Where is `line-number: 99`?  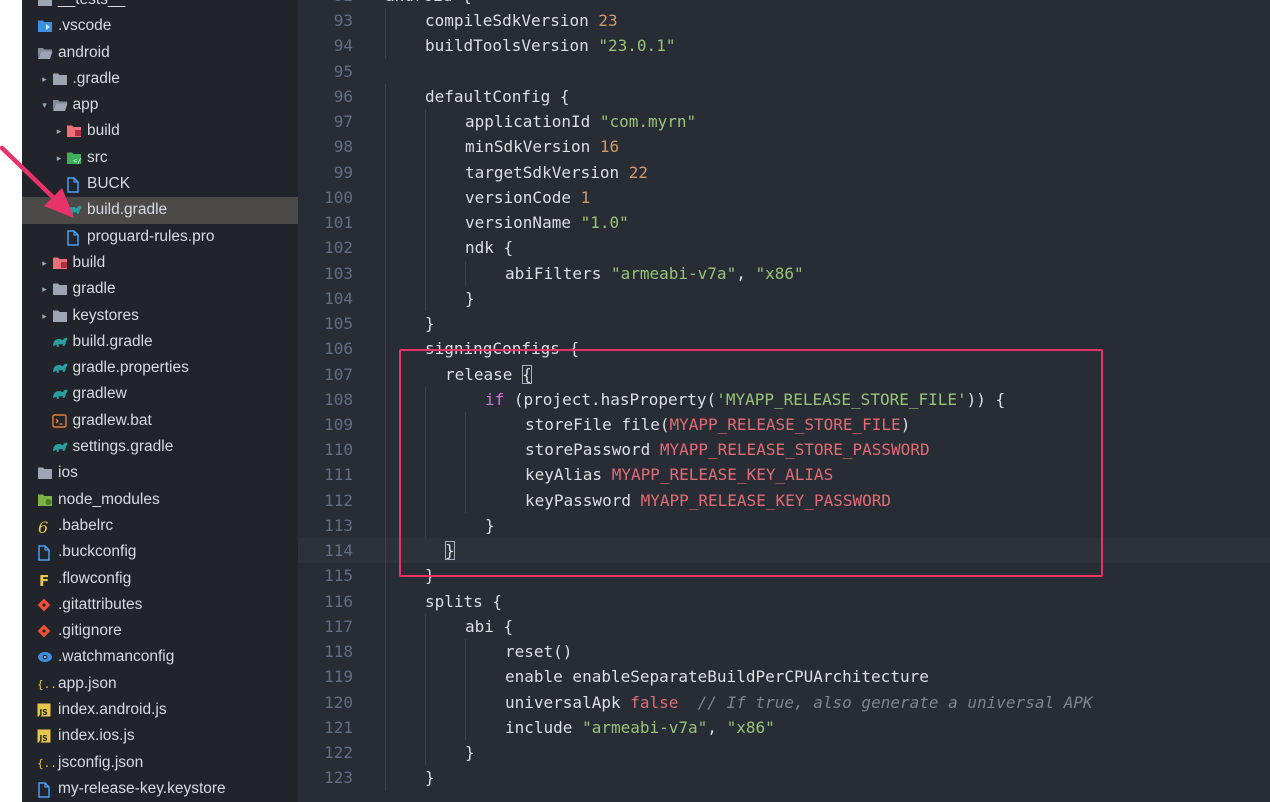
line-number: 99 is located at coordinates (343, 172).